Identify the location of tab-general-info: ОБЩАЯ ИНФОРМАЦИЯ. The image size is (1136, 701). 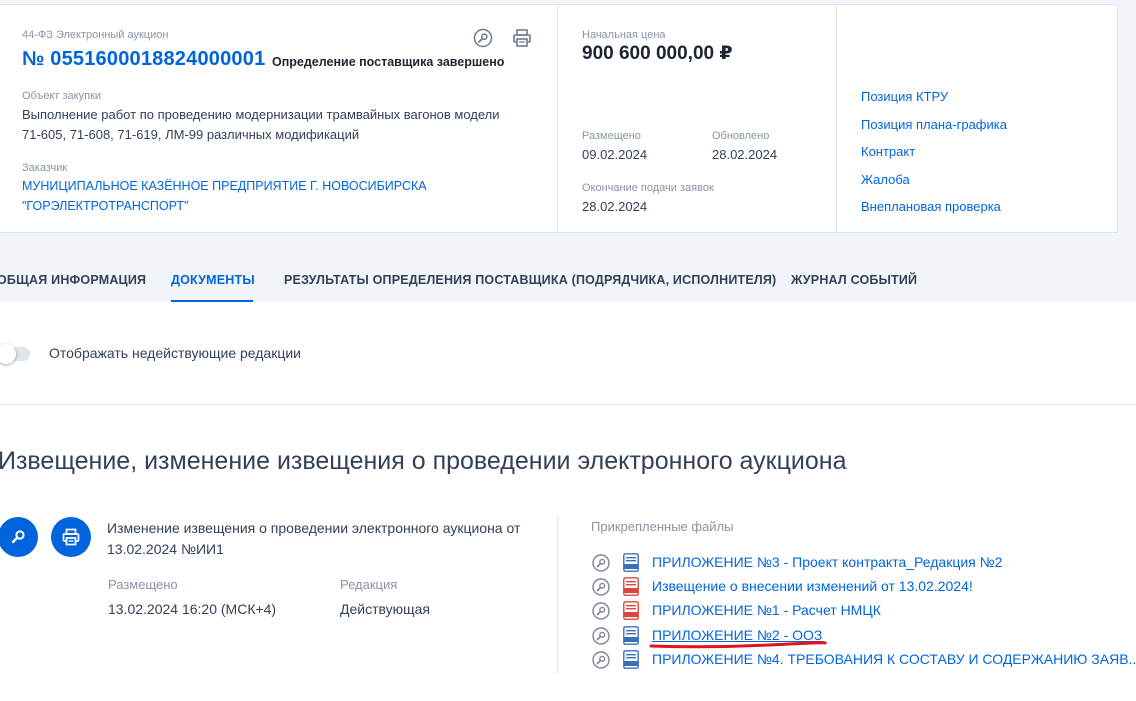
(73, 280).